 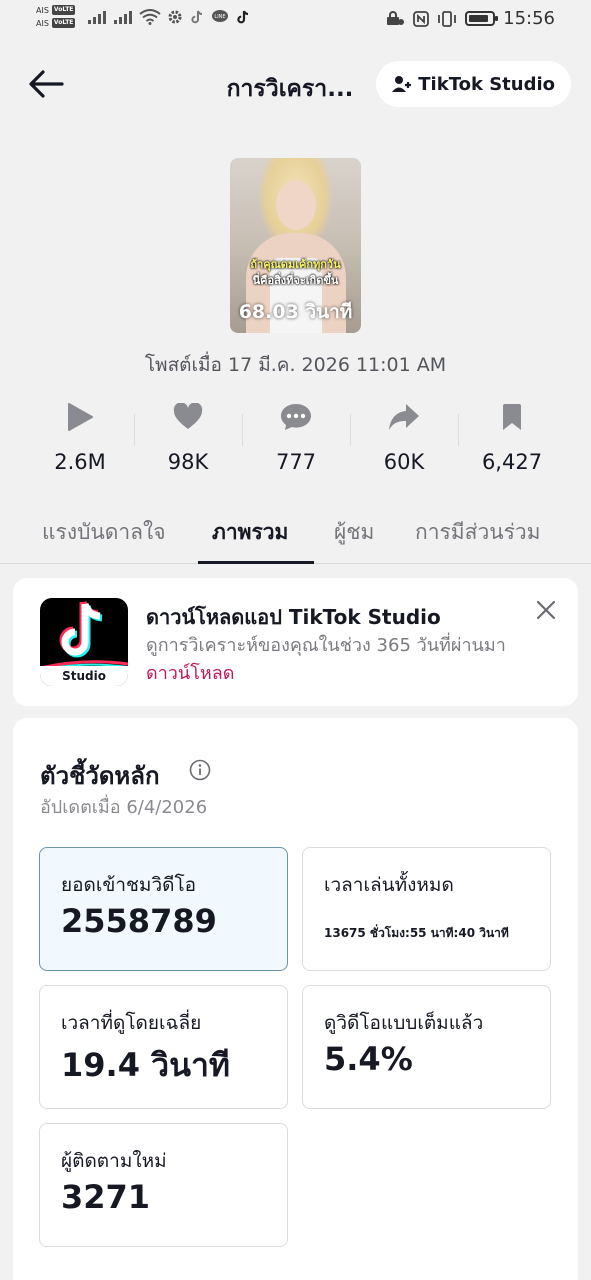 What do you see at coordinates (447, 18) in the screenshot?
I see `vibrate-icon` at bounding box center [447, 18].